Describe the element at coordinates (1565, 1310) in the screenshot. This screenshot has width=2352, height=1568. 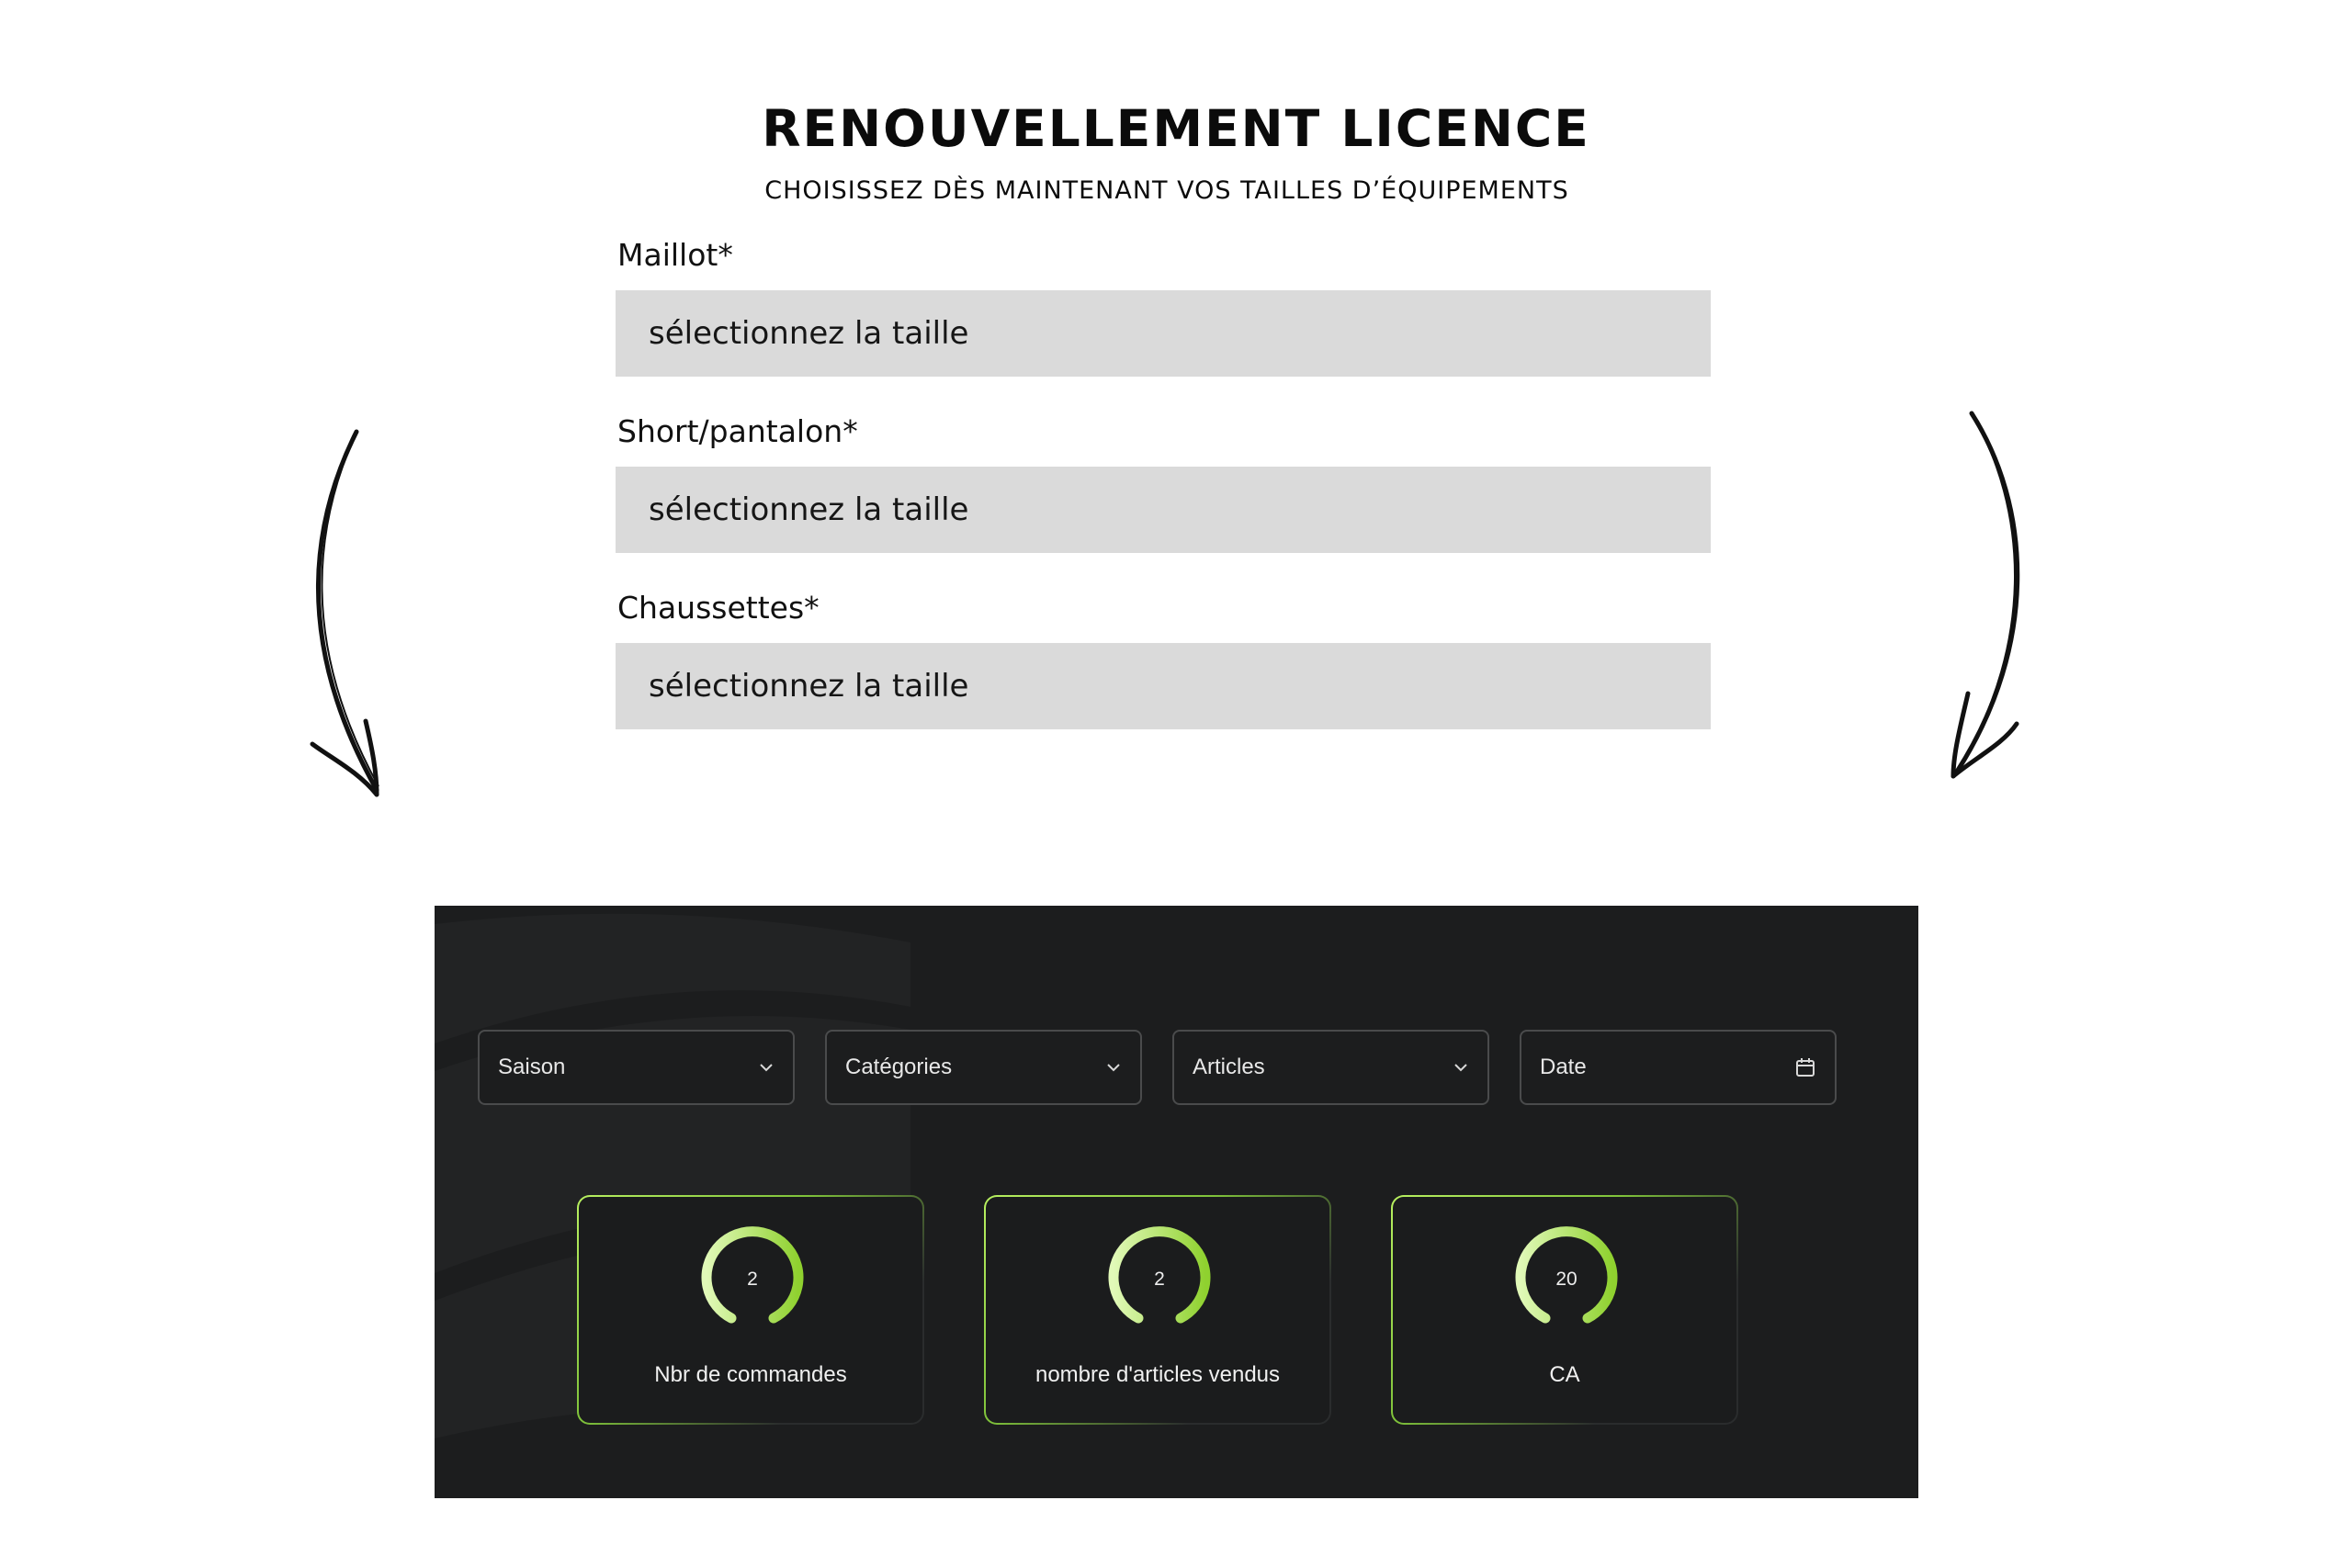
I see `kpi-card-ca: 20 CA` at that location.